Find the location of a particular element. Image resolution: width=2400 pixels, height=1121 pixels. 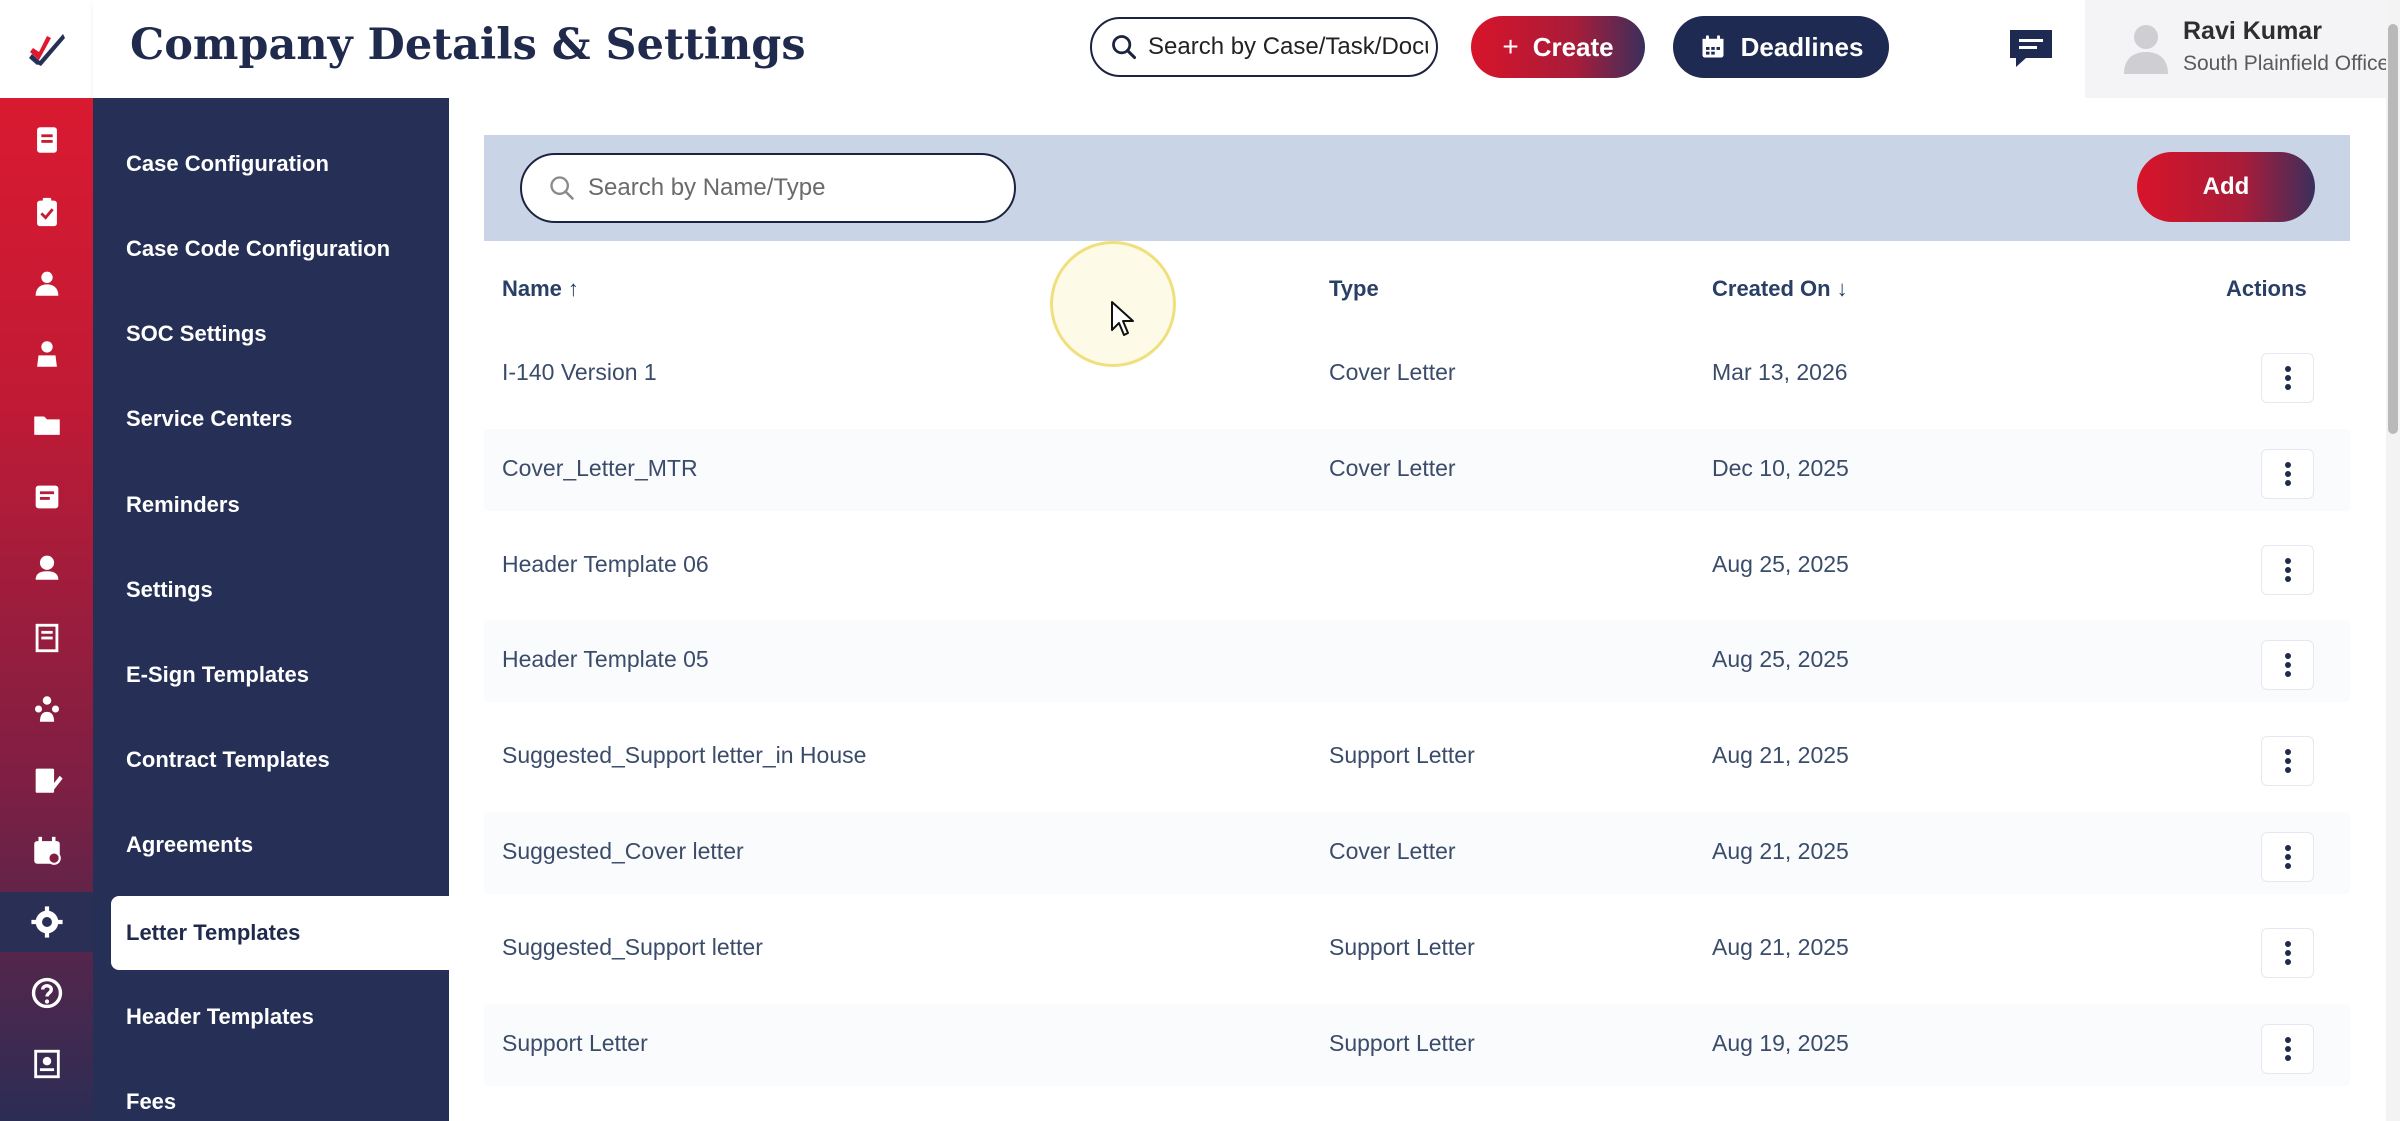

table-row: Support Letter Support Letter Aug 19, 2025 is located at coordinates (1417, 1045).